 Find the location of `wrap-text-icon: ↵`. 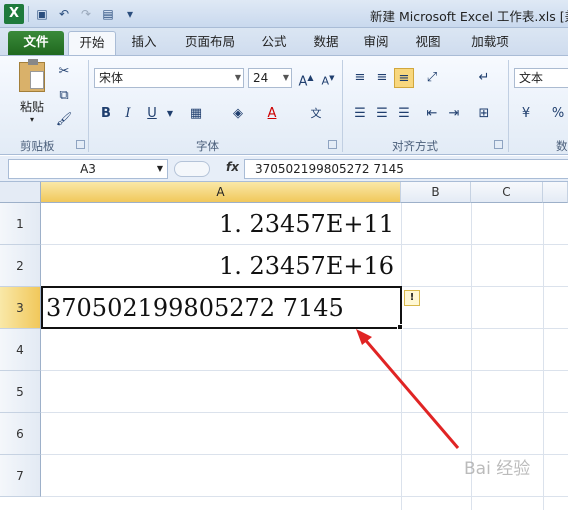

wrap-text-icon: ↵ is located at coordinates (484, 78).